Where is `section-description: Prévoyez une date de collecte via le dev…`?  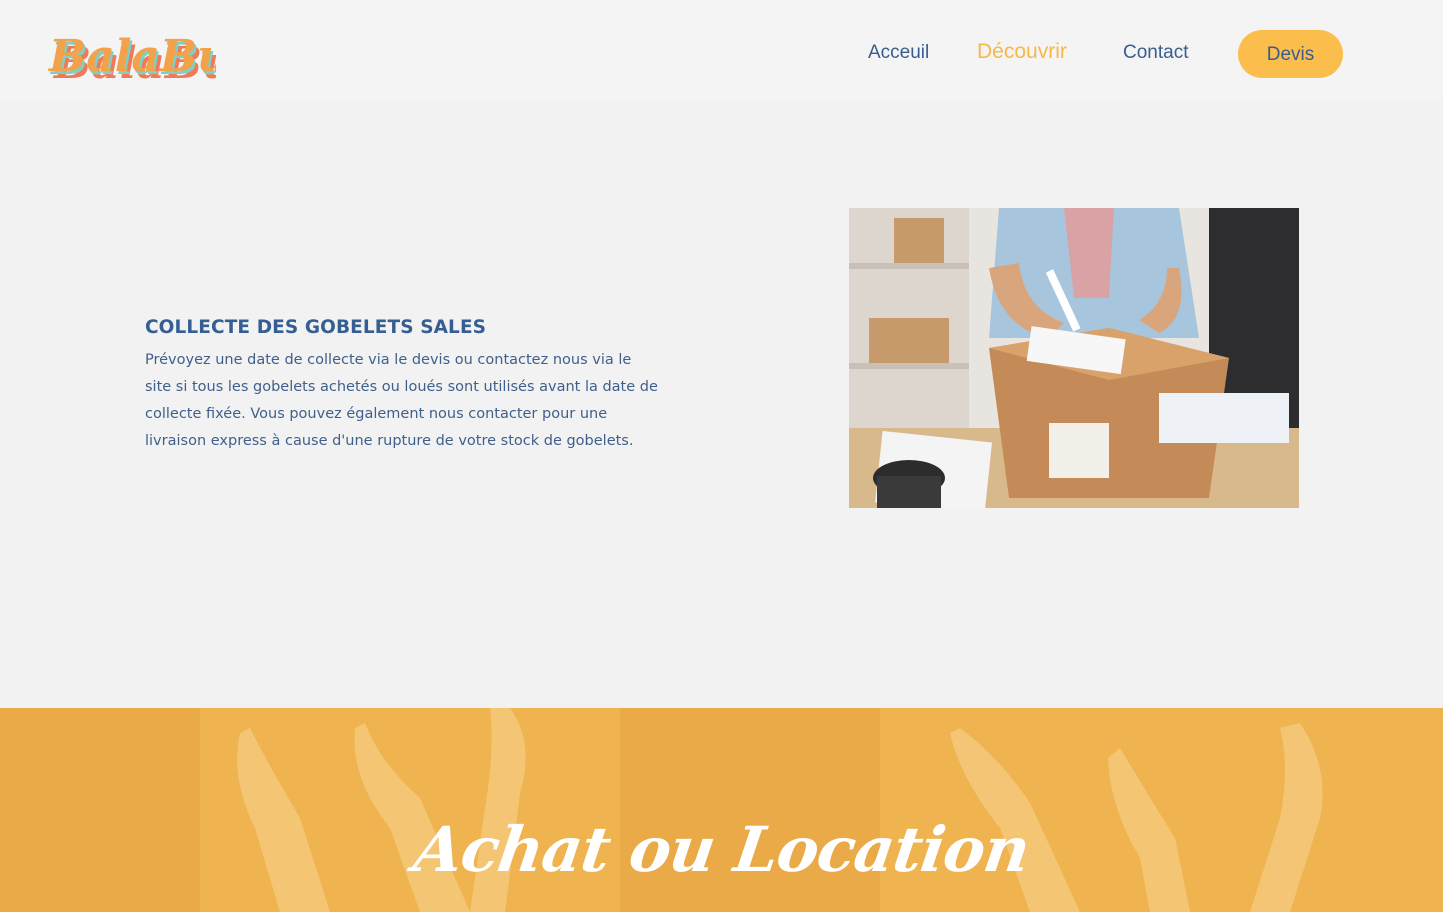 section-description: Prévoyez une date de collecte via le dev… is located at coordinates (401, 400).